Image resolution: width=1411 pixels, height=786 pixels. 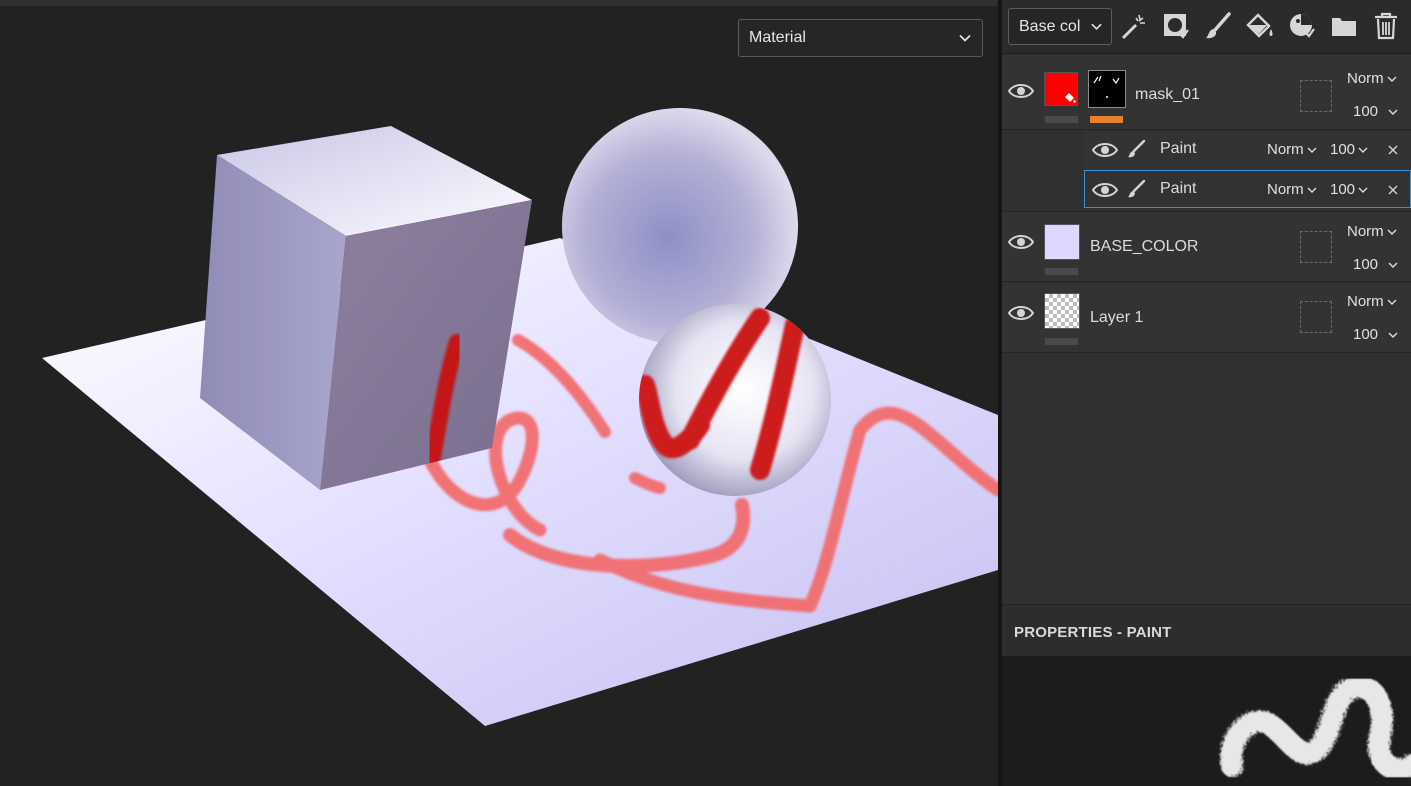 What do you see at coordinates (1206, 318) in the screenshot?
I see `layer-row-layer1: Layer 1 Norm 100` at bounding box center [1206, 318].